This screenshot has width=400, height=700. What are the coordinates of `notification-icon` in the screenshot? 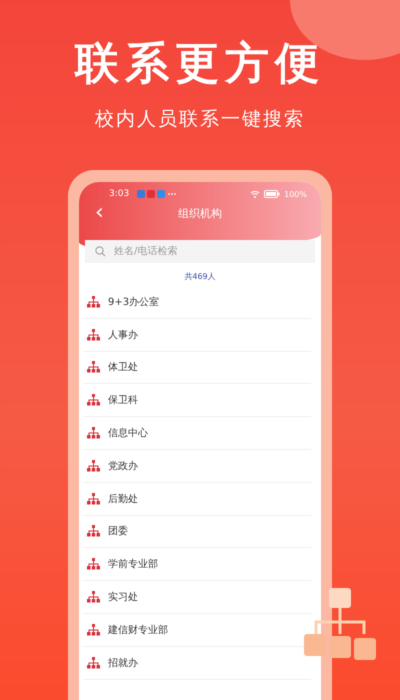 It's located at (157, 194).